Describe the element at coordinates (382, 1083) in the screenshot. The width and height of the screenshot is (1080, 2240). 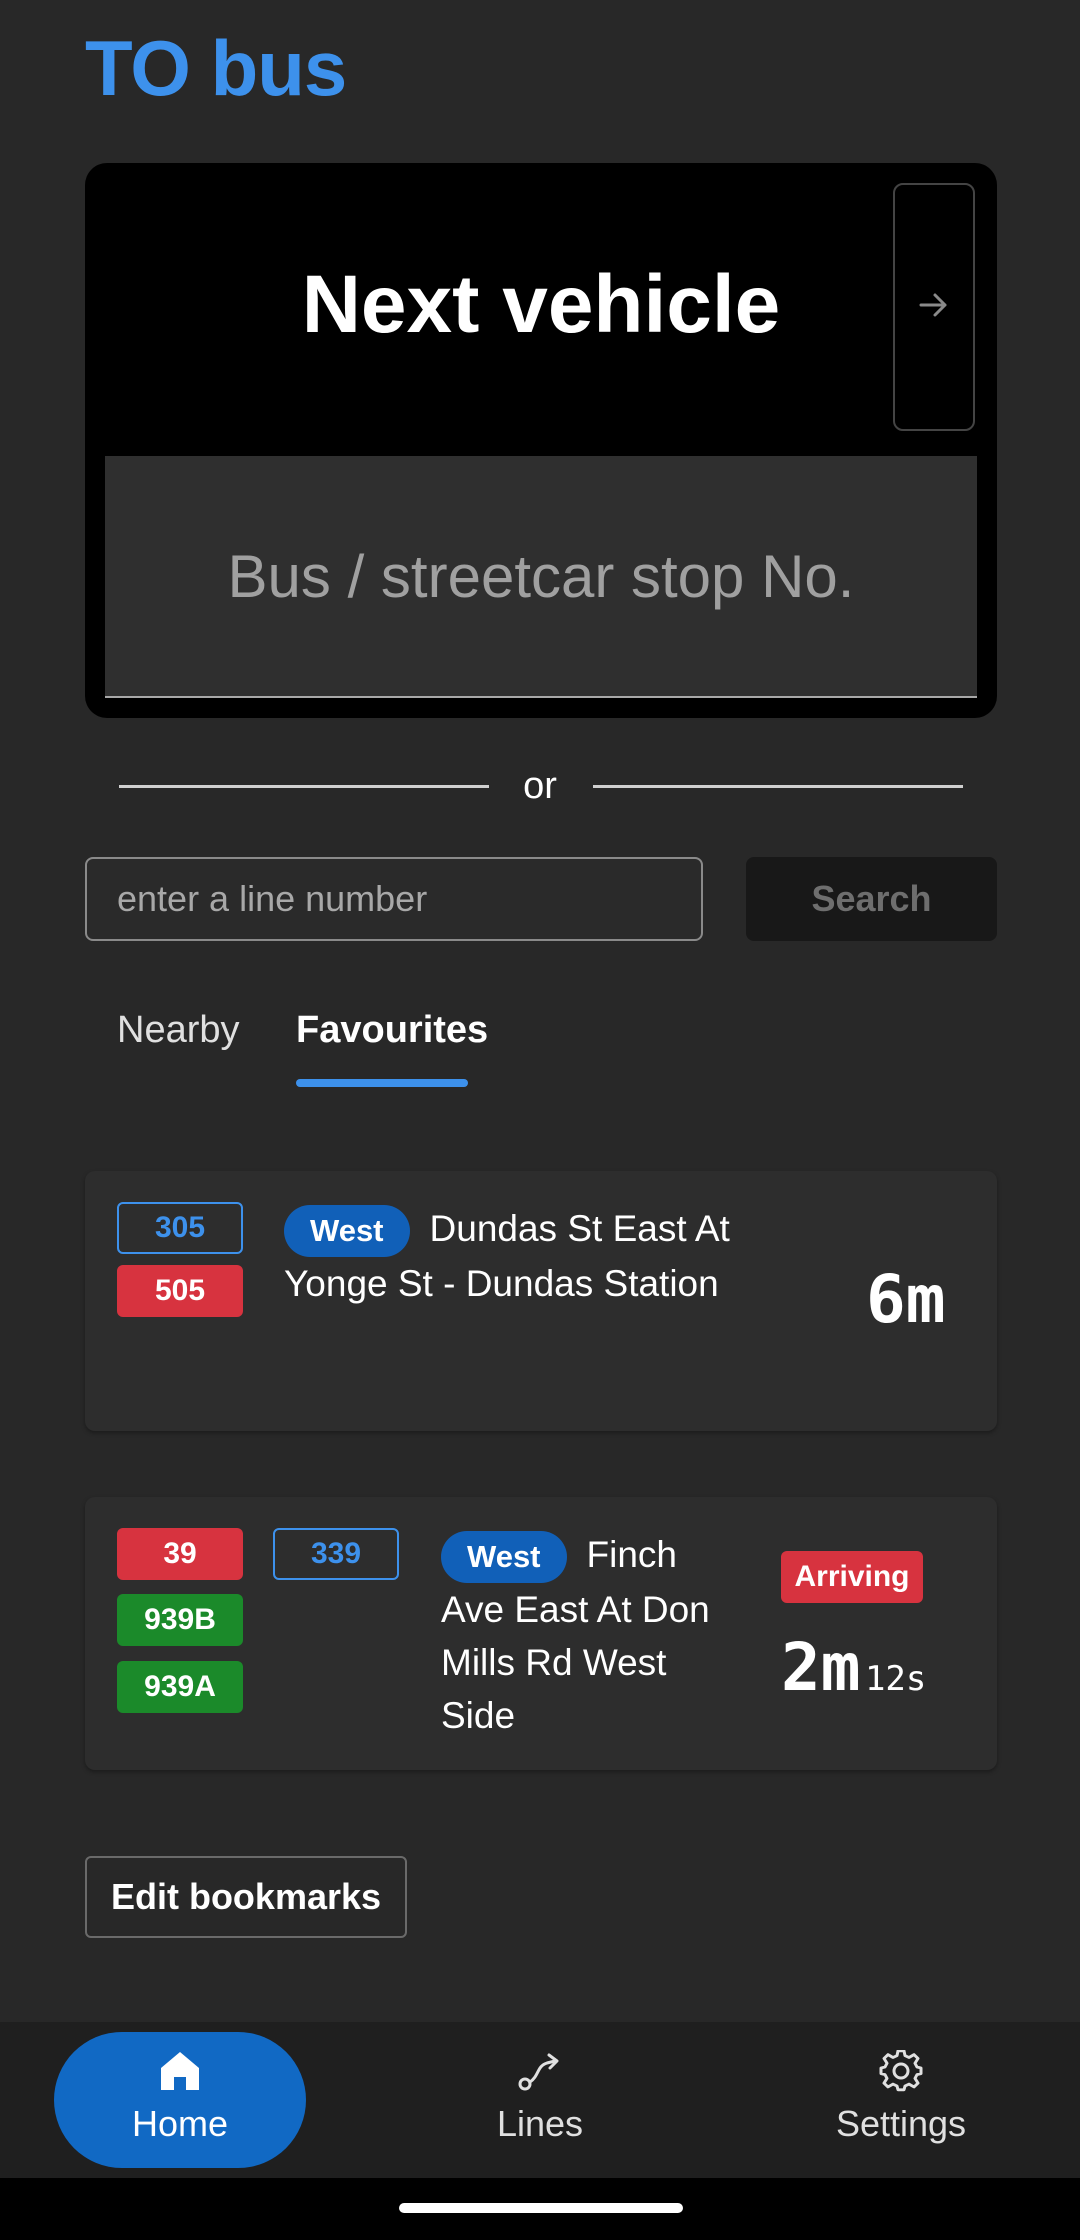
I see `active-tab-indicator` at that location.